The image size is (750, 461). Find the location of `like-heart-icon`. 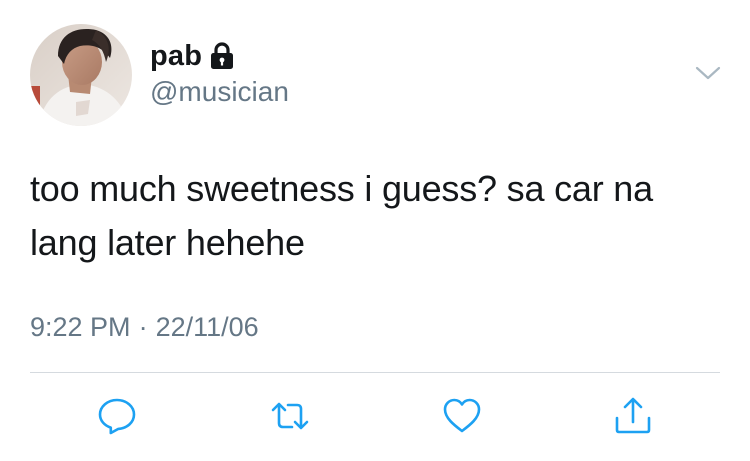

like-heart-icon is located at coordinates (462, 416).